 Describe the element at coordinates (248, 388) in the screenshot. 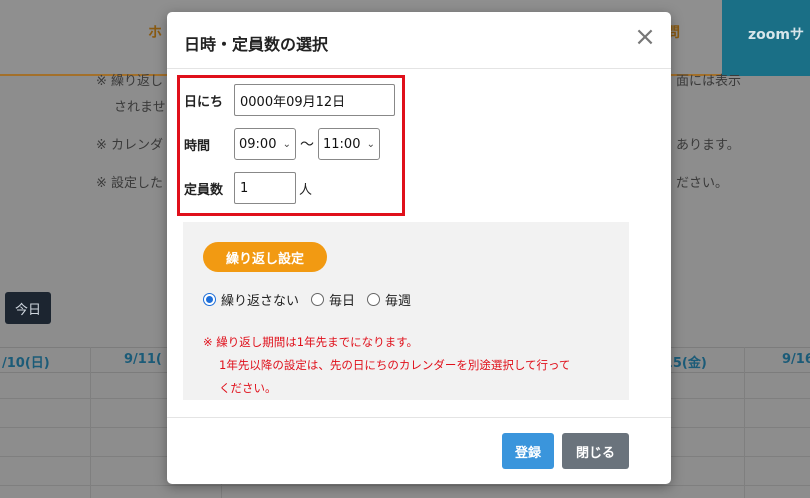

I see `repeat-note-line: ください。` at that location.